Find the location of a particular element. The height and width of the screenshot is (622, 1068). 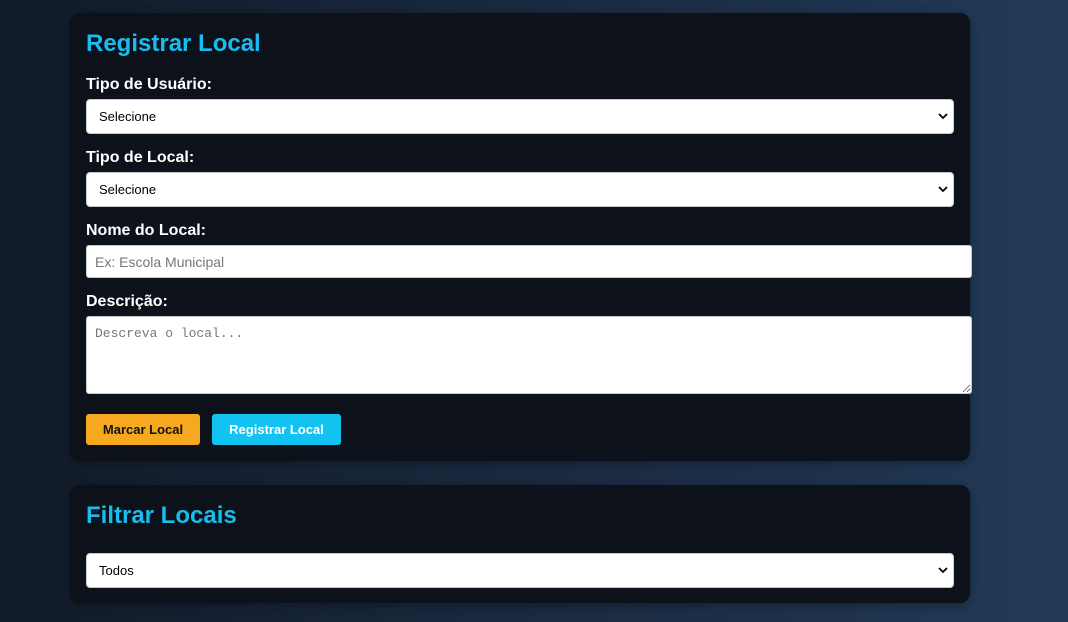

place-type-selected-value: Selecione is located at coordinates (128, 189).